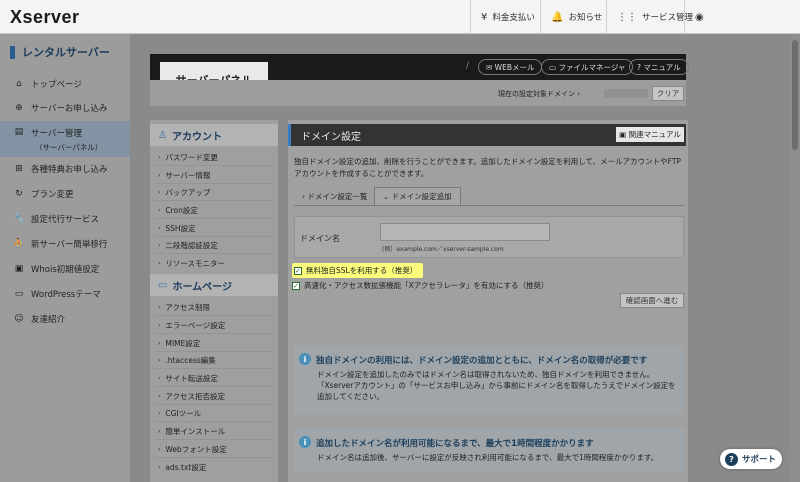 This screenshot has width=800, height=482. Describe the element at coordinates (188, 245) in the screenshot. I see `submenu-item-2fa: › 二段階認証設定` at that location.